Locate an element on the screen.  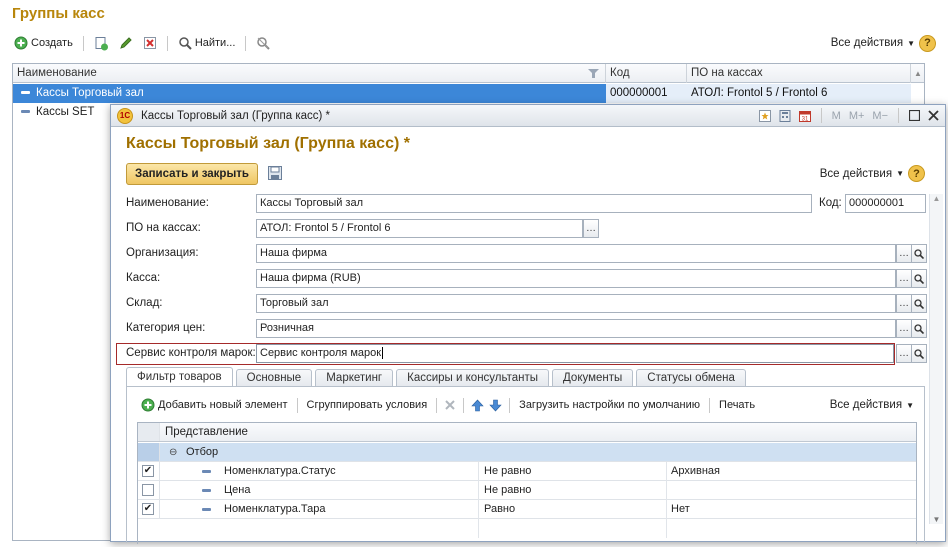
calendar-icon: 31 is located at coordinates (804, 116).